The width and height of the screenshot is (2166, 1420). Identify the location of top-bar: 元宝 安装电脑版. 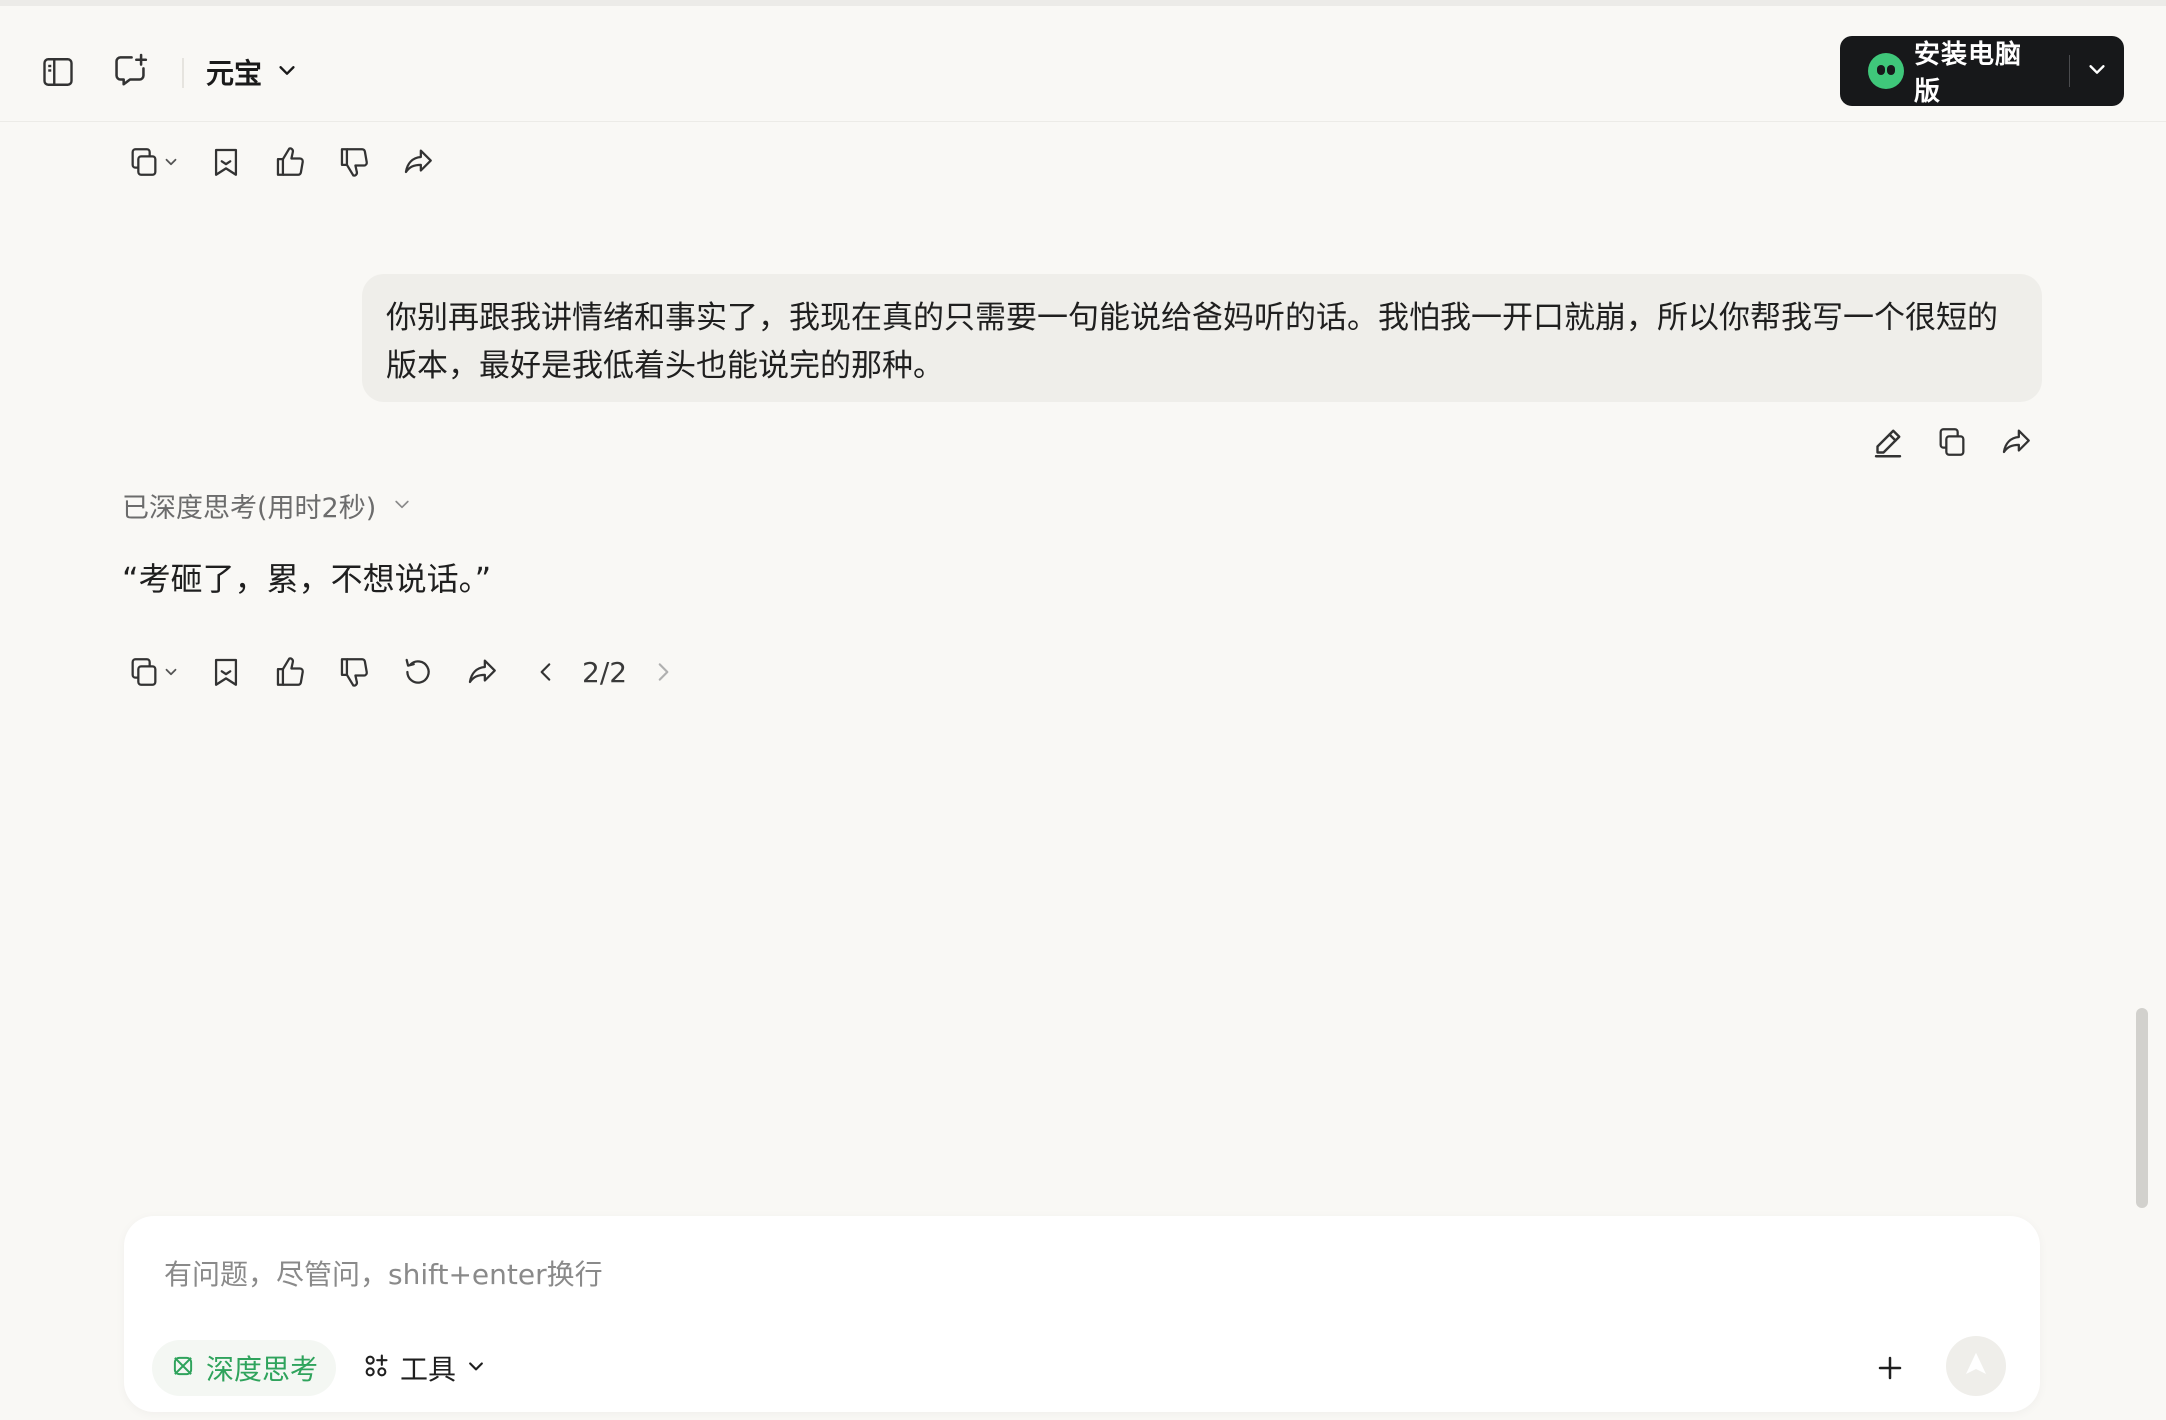
(1083, 64).